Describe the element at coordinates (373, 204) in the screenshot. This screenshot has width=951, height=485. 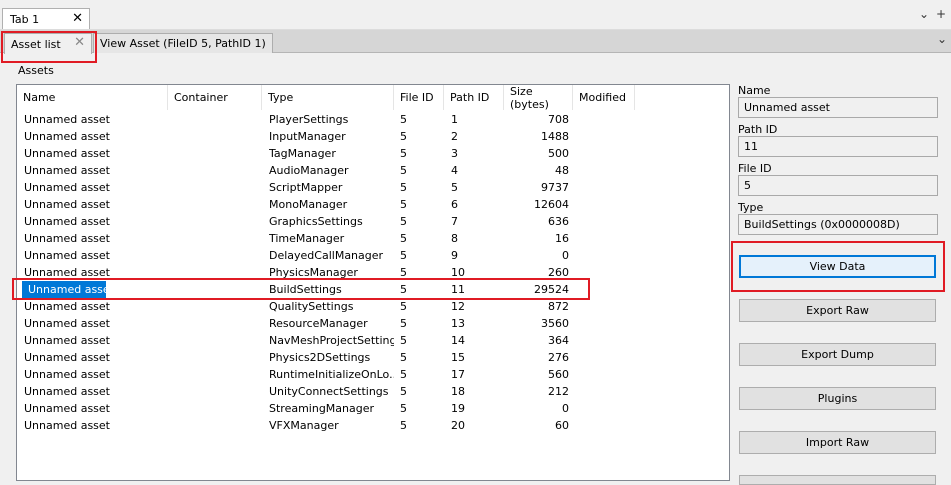
I see `table-row: Unnamed asset MonoManager 5 6 12604` at that location.